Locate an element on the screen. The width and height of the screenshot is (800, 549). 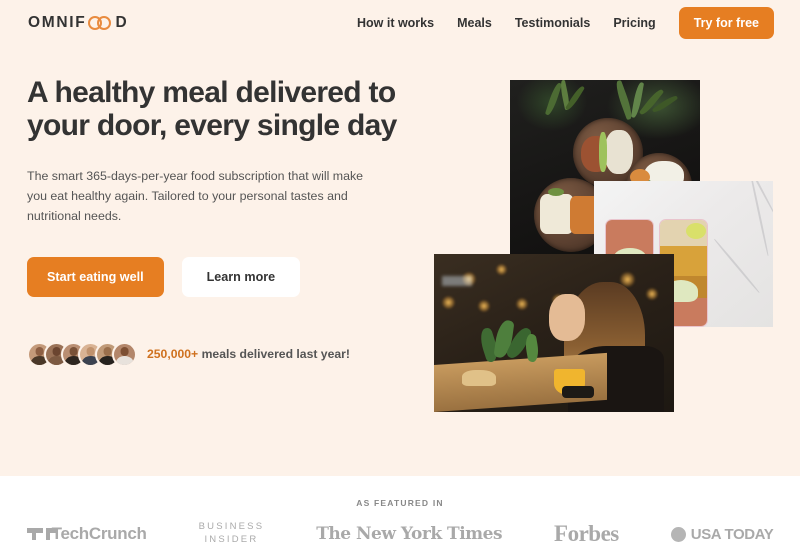
infinity-icon is located at coordinates (101, 23).